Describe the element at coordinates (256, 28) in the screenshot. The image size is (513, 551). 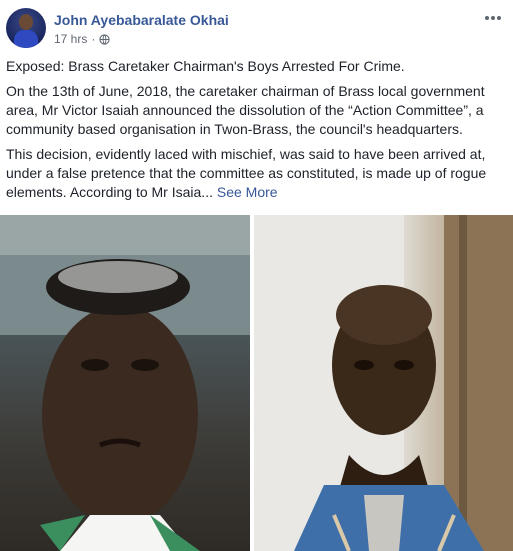
I see `post-header: John Ayebabaralate Okhai 17 hrs ·` at that location.